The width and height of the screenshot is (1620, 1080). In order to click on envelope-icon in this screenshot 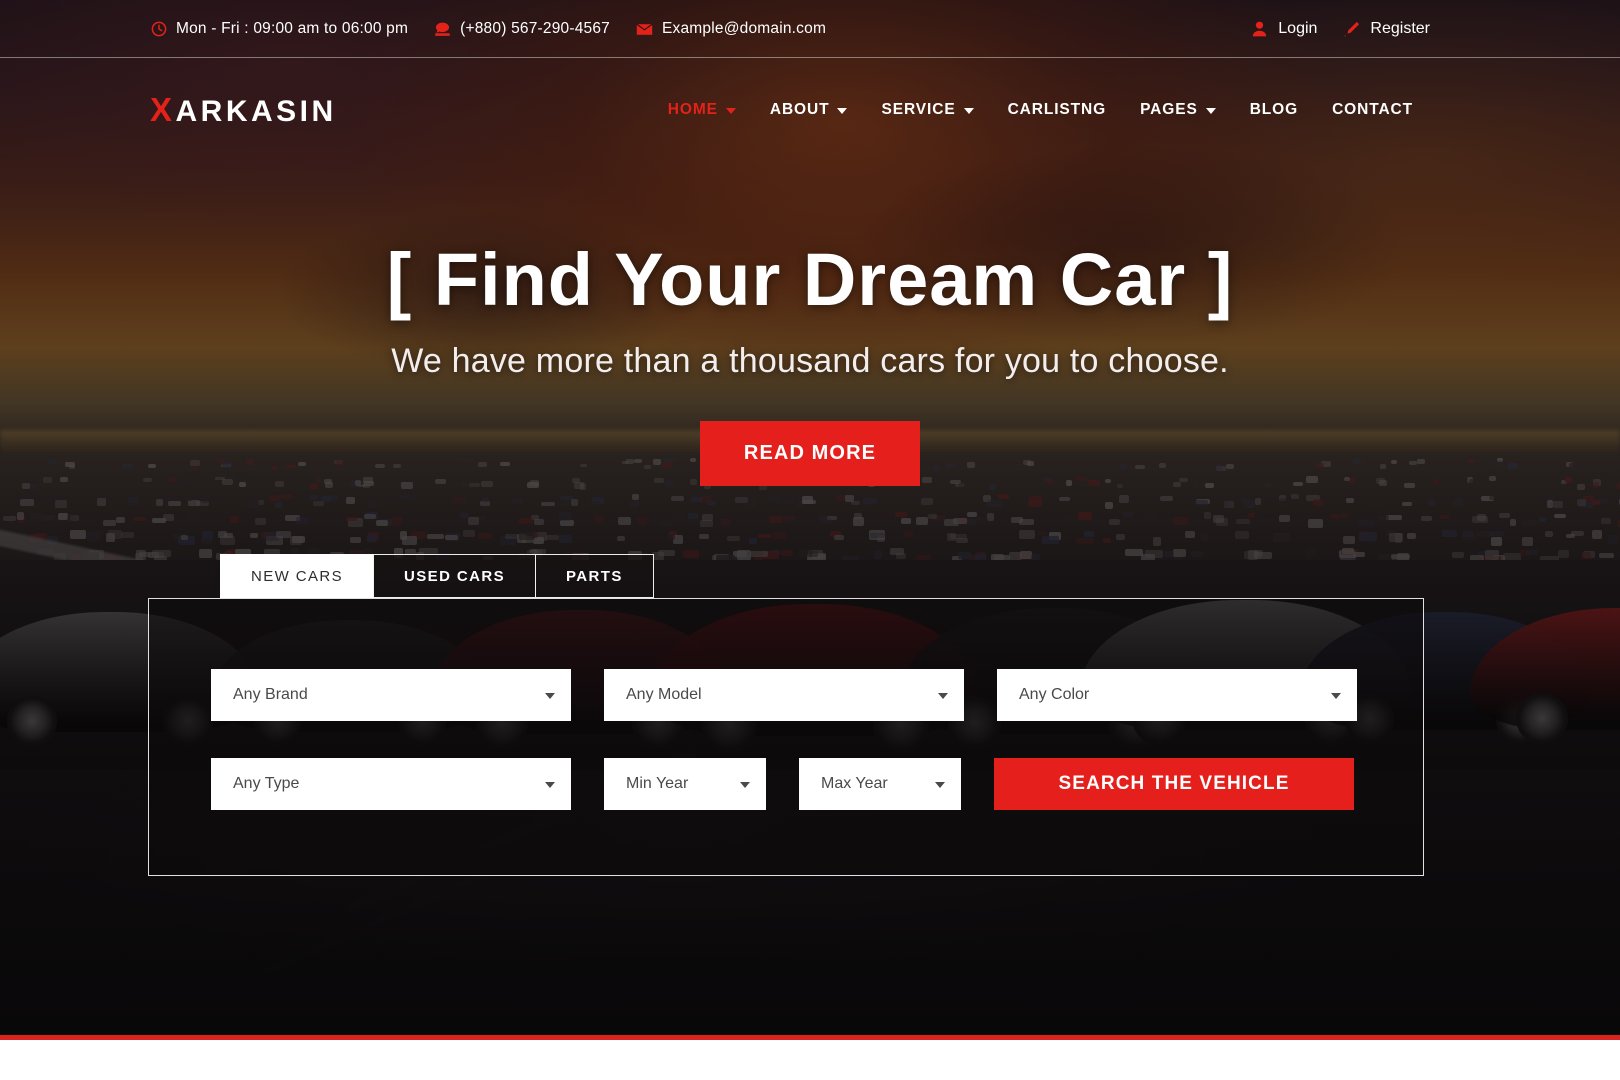, I will do `click(644, 29)`.